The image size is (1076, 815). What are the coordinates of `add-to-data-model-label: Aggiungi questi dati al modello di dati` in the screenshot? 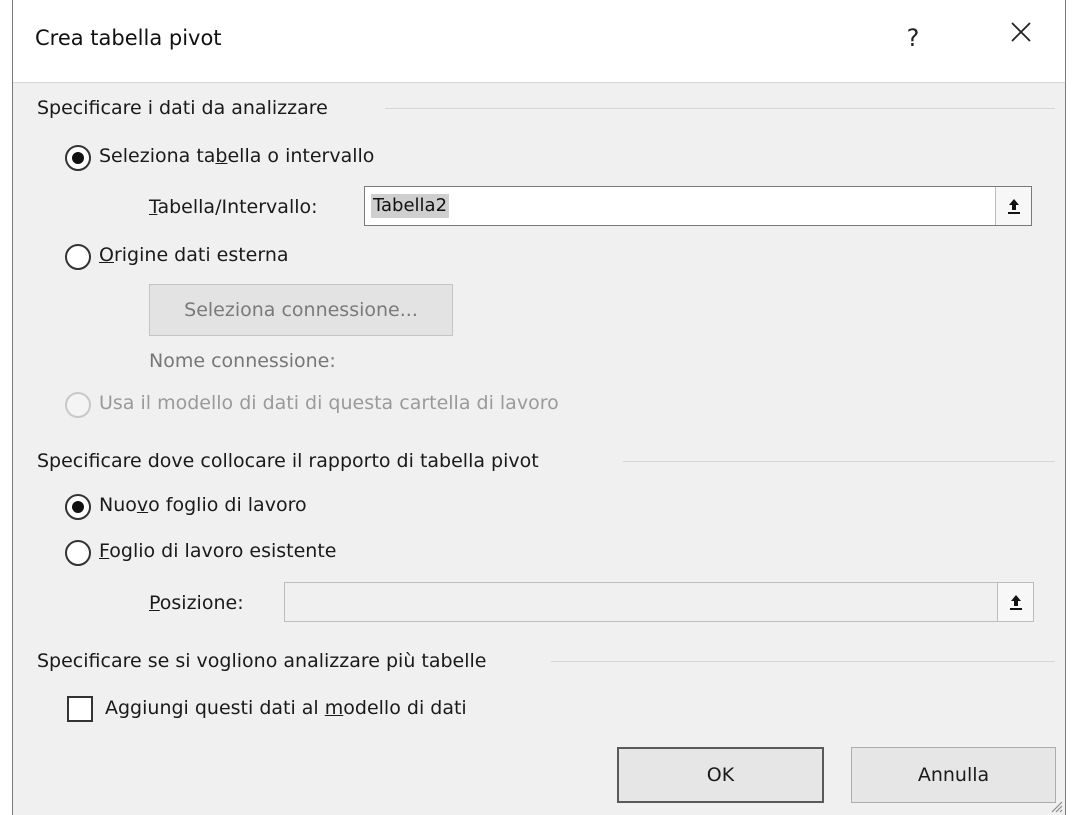 It's located at (286, 708).